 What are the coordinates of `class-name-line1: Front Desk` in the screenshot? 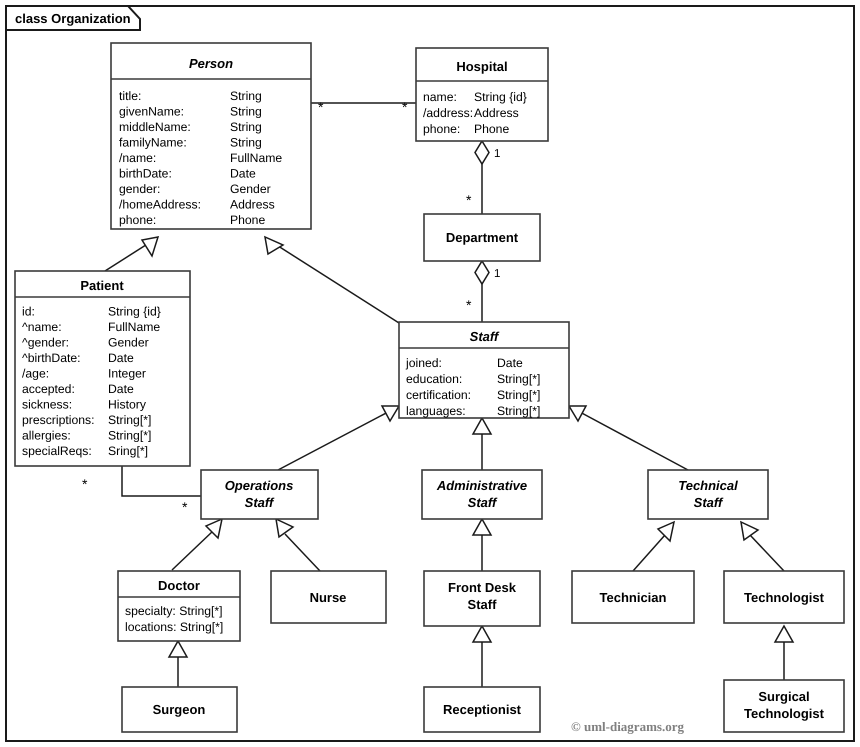 It's located at (482, 587).